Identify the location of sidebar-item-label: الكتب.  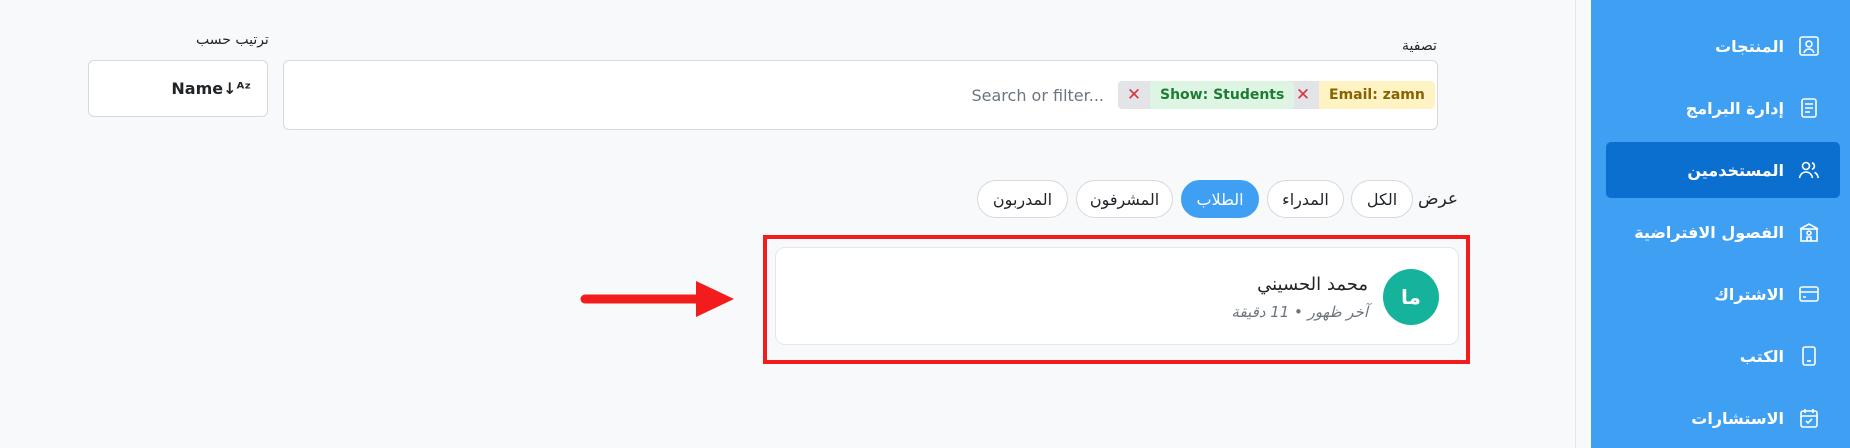
(1761, 356).